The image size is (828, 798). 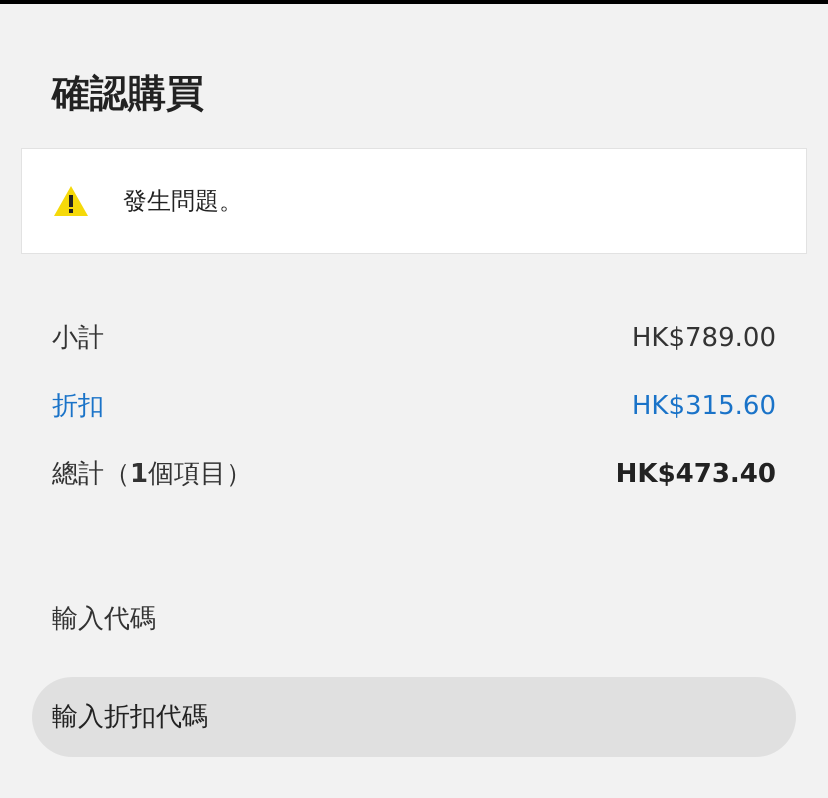 I want to click on summary-label: 總計（1個項目）, so click(x=152, y=474).